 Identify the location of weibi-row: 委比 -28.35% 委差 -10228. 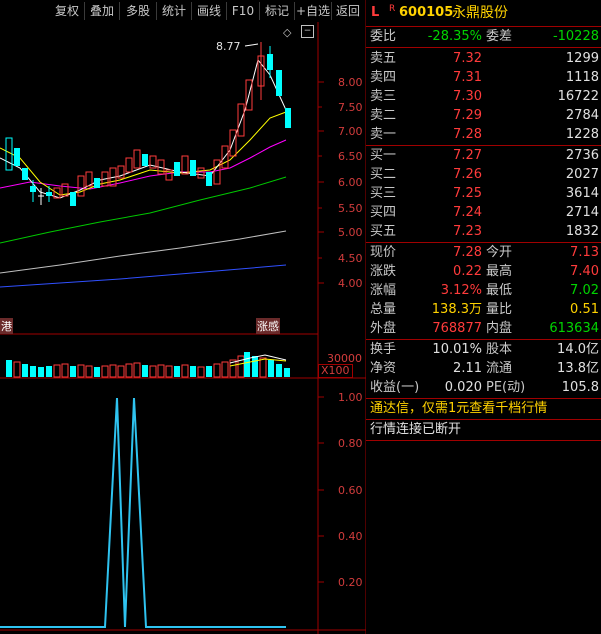
(484, 36).